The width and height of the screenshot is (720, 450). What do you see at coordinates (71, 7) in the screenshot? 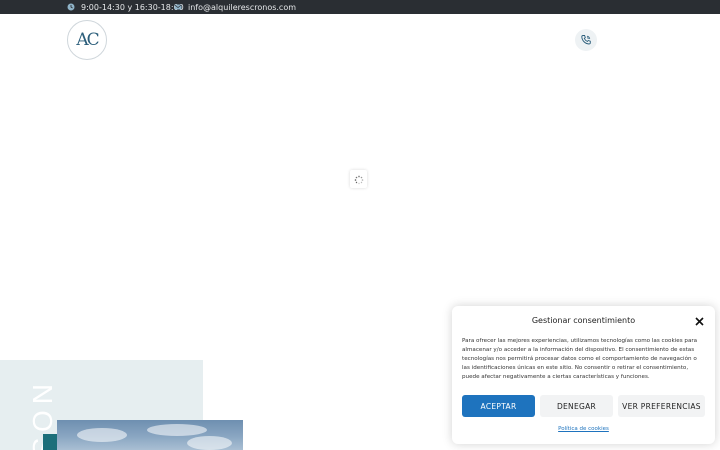
I see `clock-icon` at bounding box center [71, 7].